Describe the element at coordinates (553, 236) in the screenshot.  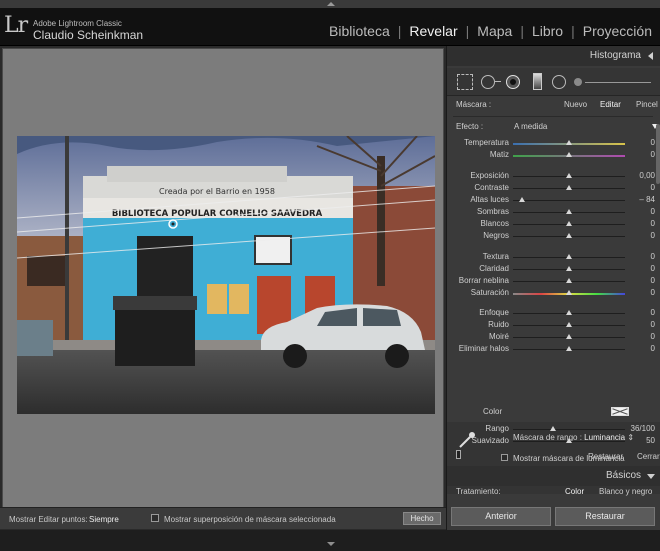
I see `slider-negros: Negros 0` at that location.